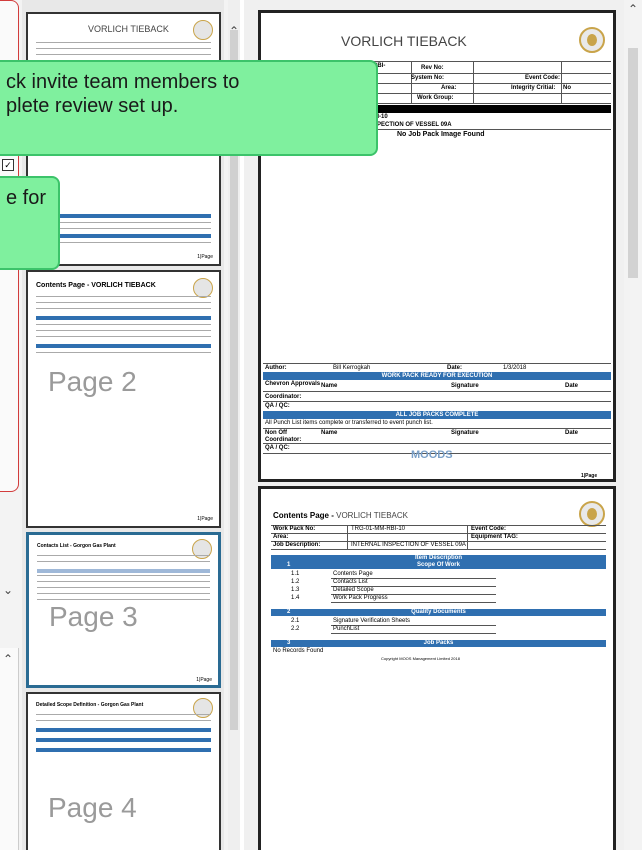 This screenshot has height=850, width=642. What do you see at coordinates (432, 455) in the screenshot?
I see `moods-logo: MOODS` at bounding box center [432, 455].